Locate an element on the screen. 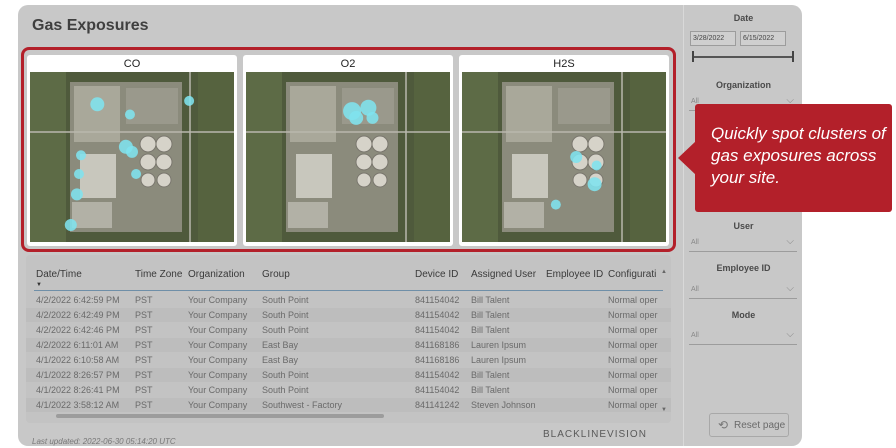 The image size is (896, 448). date-end-input: 6/15/2022 is located at coordinates (763, 38).